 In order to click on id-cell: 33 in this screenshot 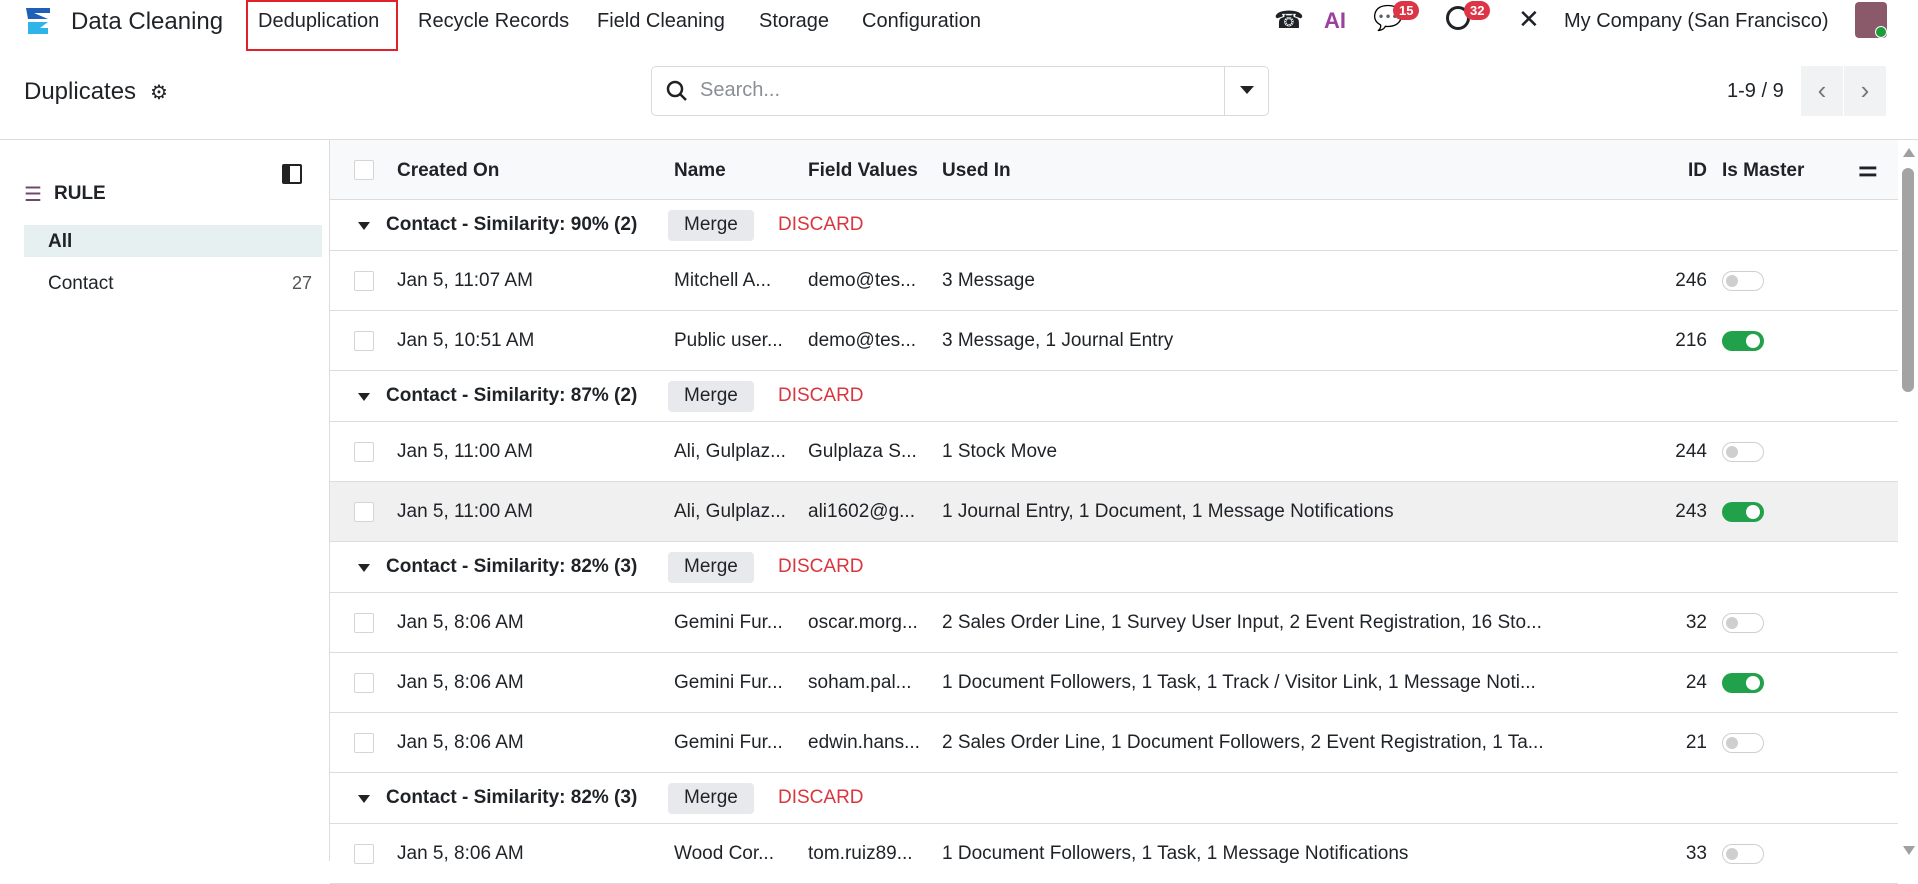, I will do `click(1696, 853)`.